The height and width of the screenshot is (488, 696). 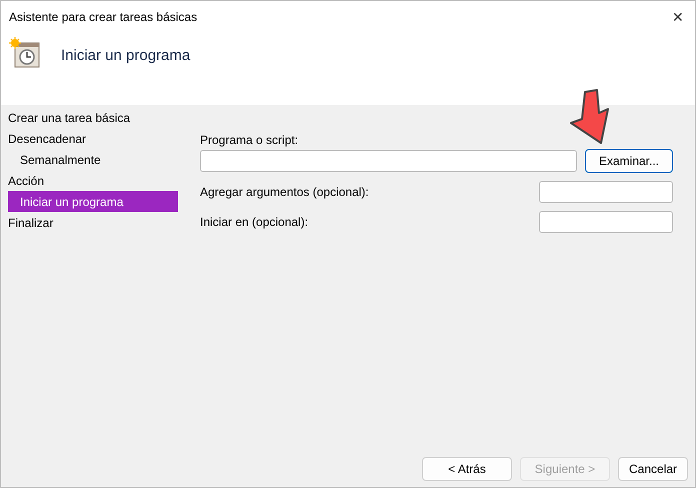 What do you see at coordinates (284, 192) in the screenshot?
I see `field-label: Agregar argumentos (opcional):` at bounding box center [284, 192].